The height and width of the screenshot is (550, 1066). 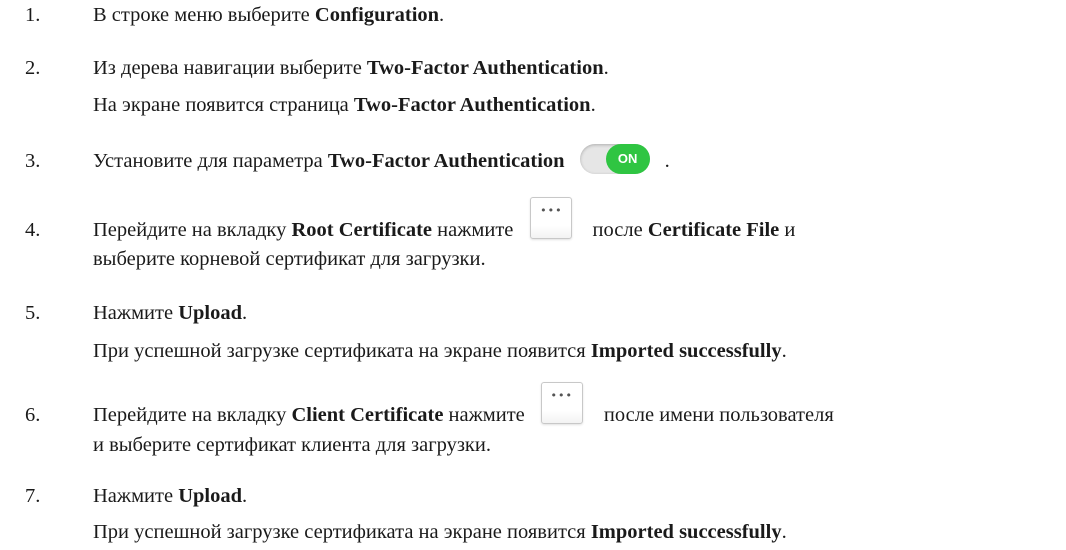 I want to click on step-number: 4., so click(x=33, y=230).